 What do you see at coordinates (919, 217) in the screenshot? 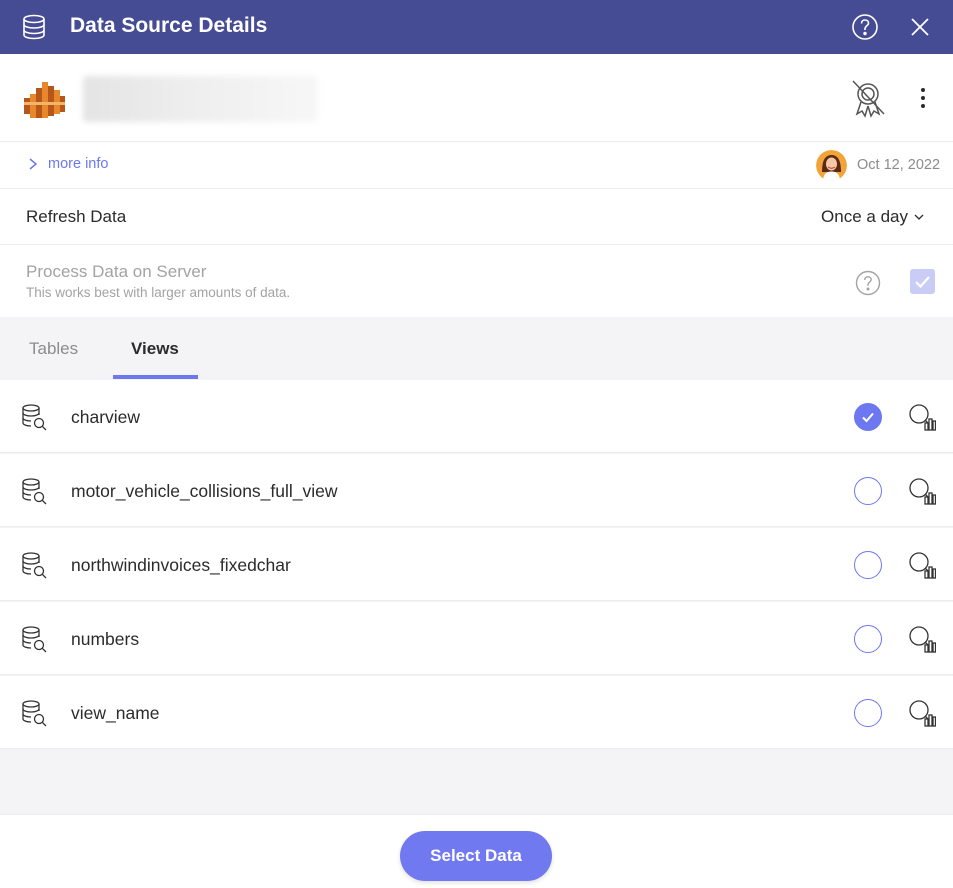
I see `chevron-down-icon` at bounding box center [919, 217].